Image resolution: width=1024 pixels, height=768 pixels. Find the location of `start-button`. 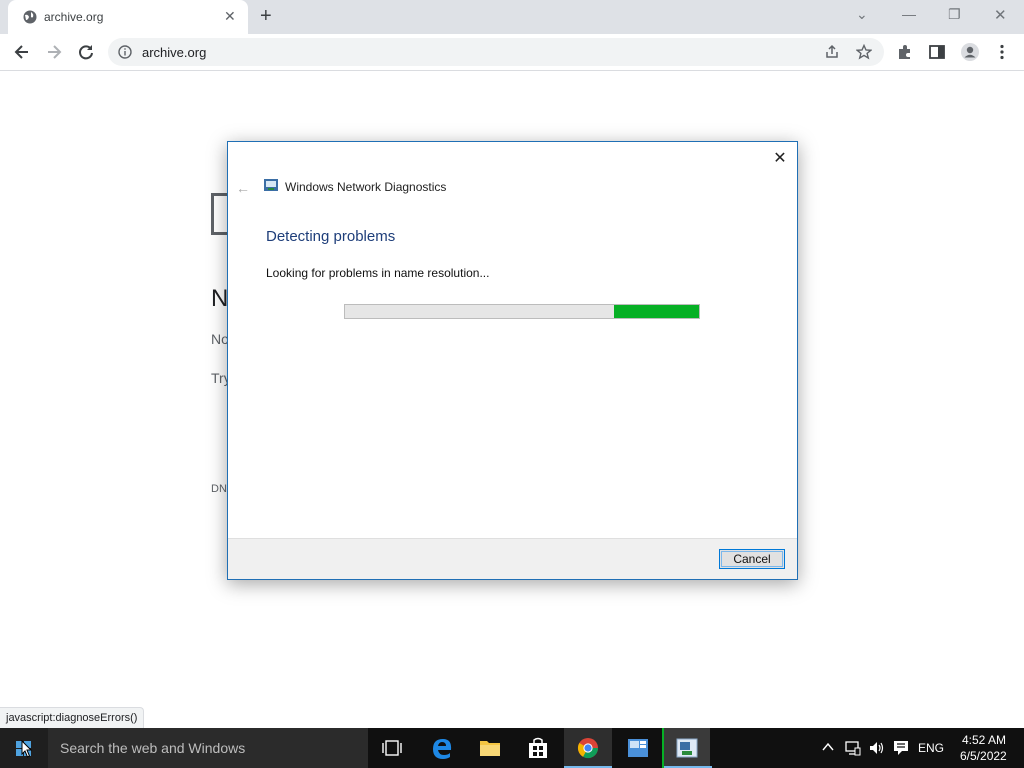

start-button is located at coordinates (24, 748).